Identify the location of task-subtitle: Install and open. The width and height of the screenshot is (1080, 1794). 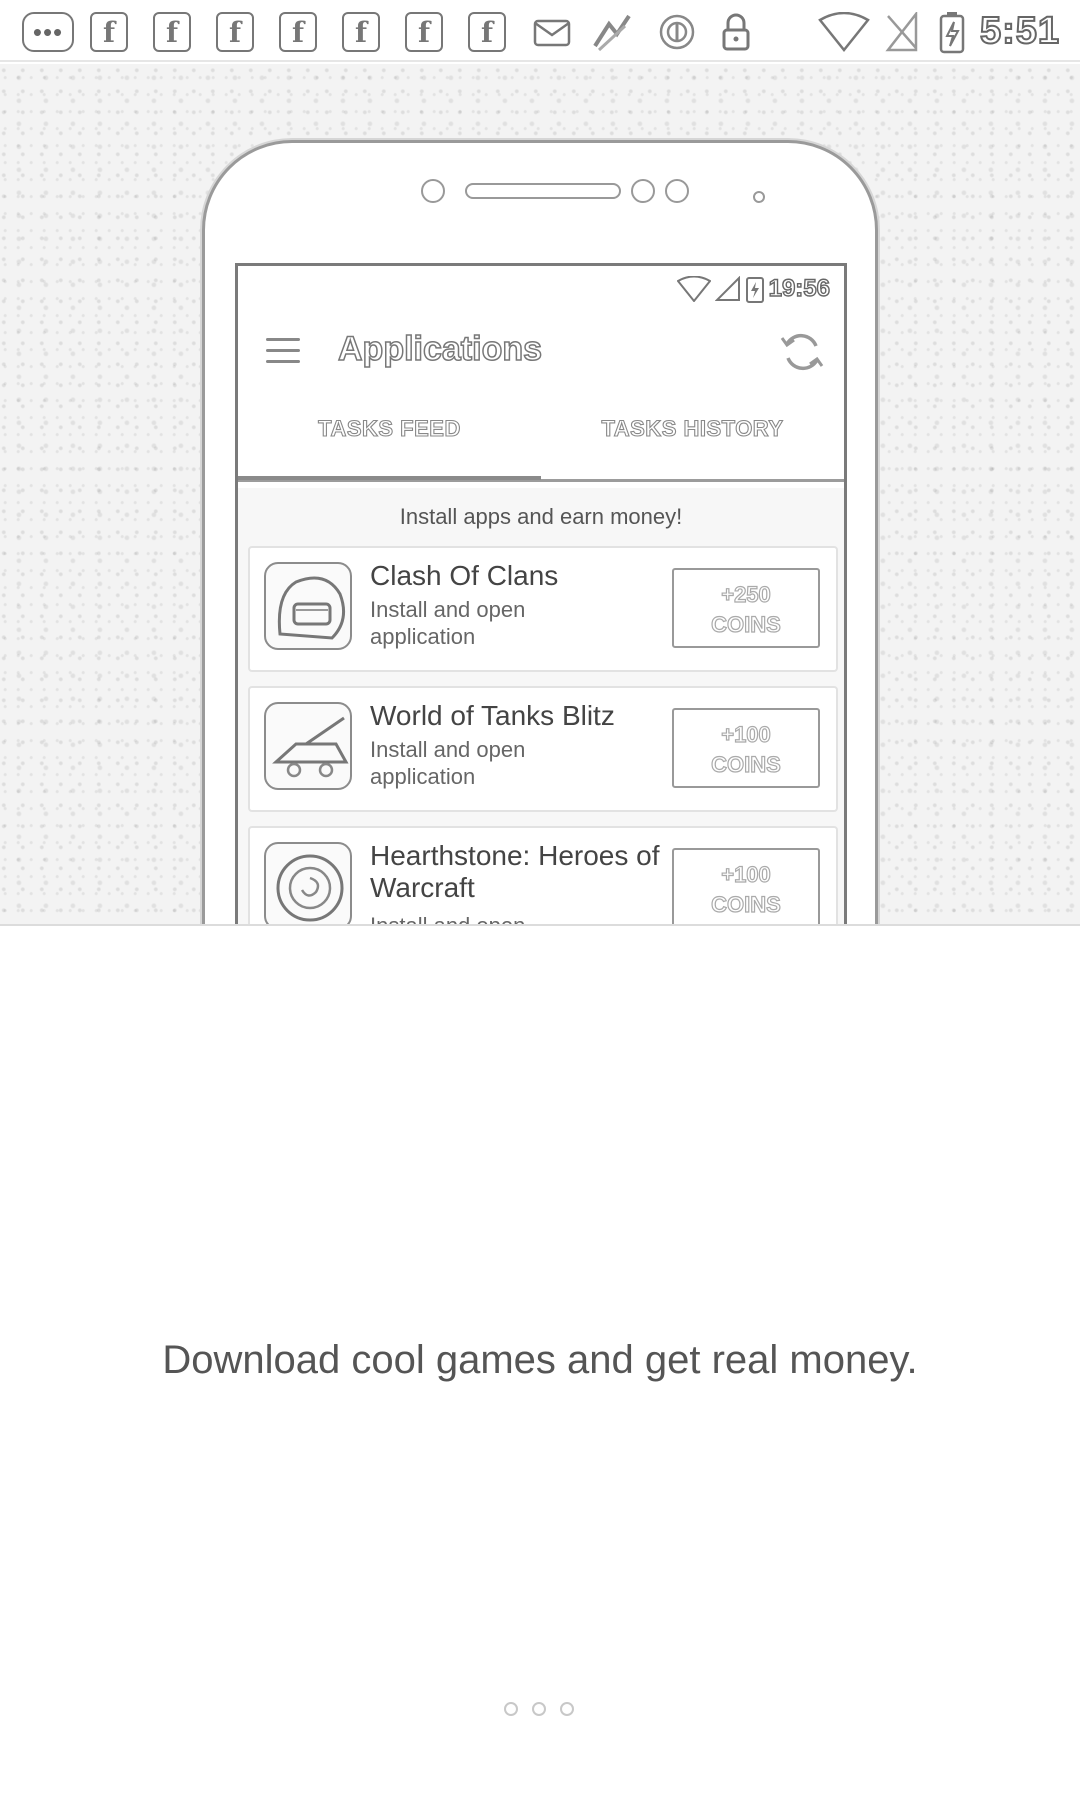
(448, 919).